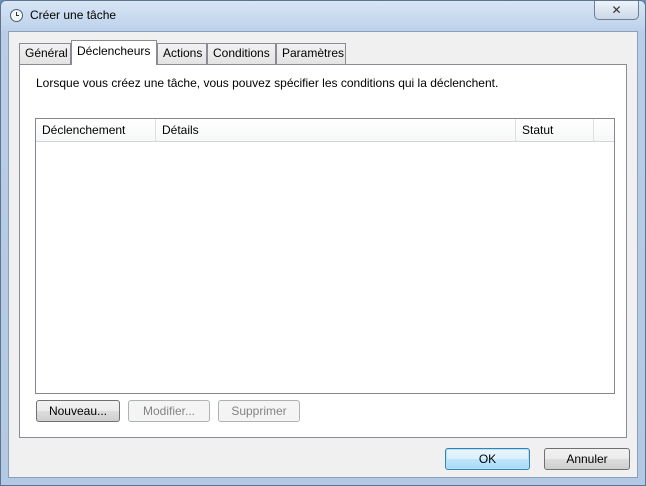 The image size is (646, 486). I want to click on triggers-list-header: Déclenchement Détails Statut, so click(325, 130).